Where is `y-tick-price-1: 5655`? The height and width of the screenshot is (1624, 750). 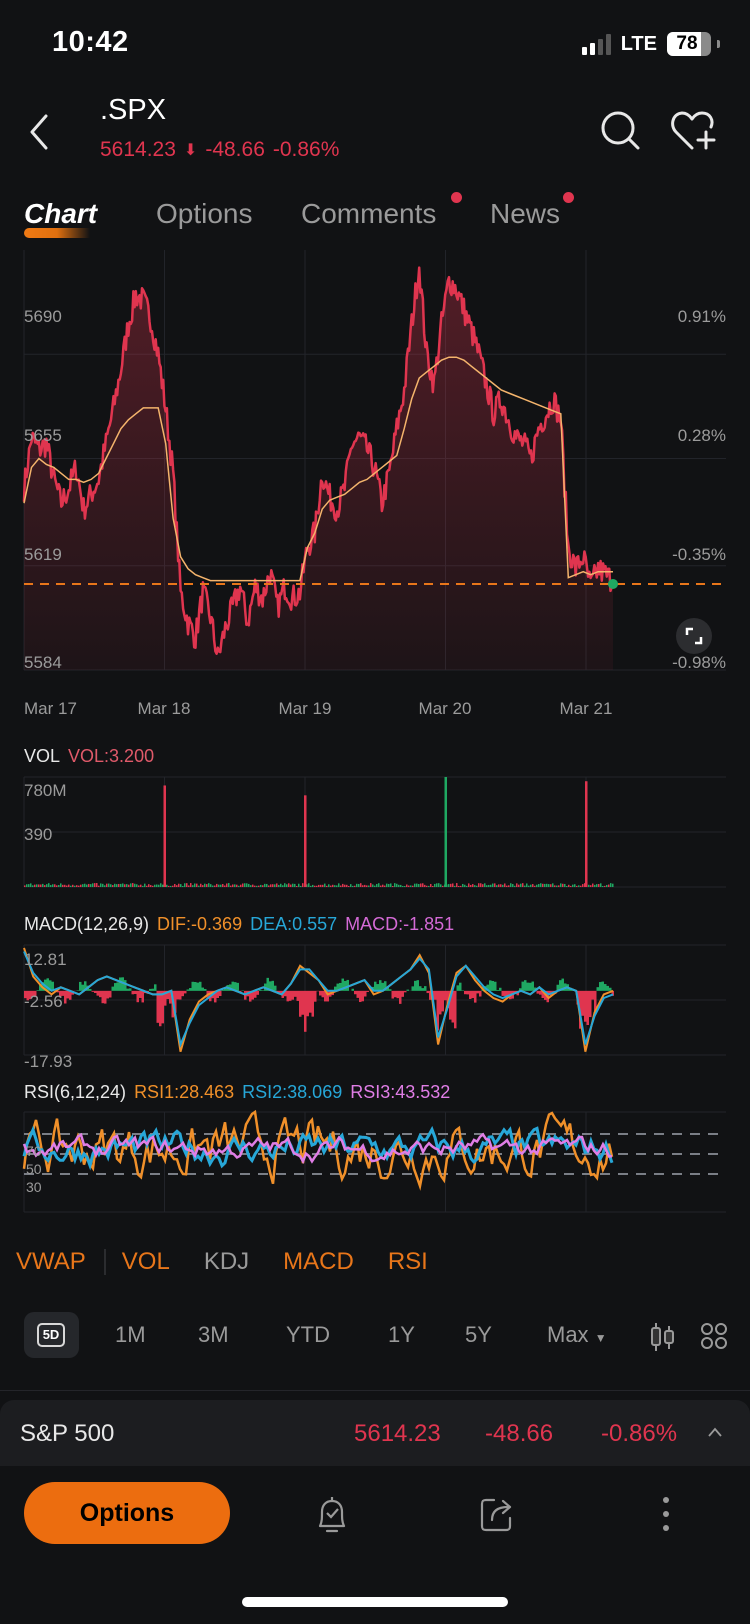
y-tick-price-1: 5655 is located at coordinates (43, 435).